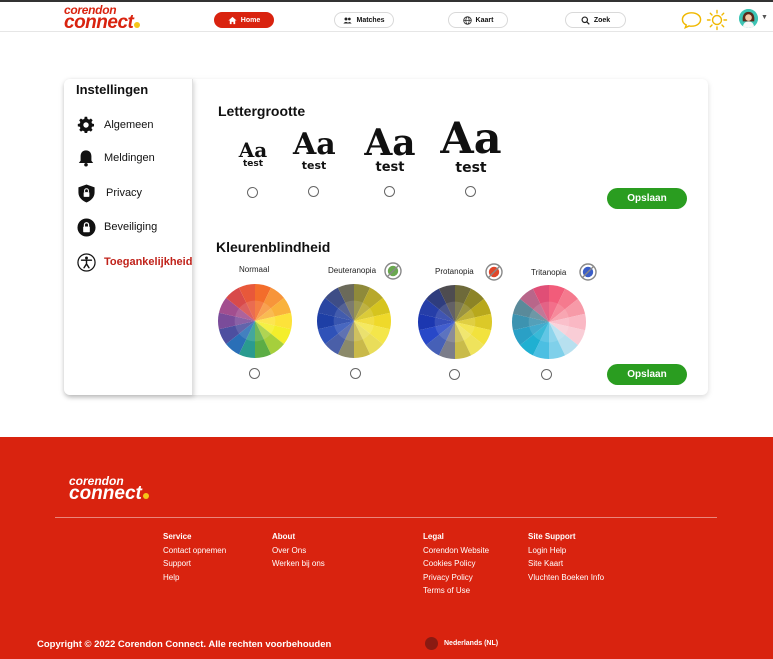 Image resolution: width=773 pixels, height=659 pixels. Describe the element at coordinates (354, 321) in the screenshot. I see `color-wheel-deuteranopia` at that location.